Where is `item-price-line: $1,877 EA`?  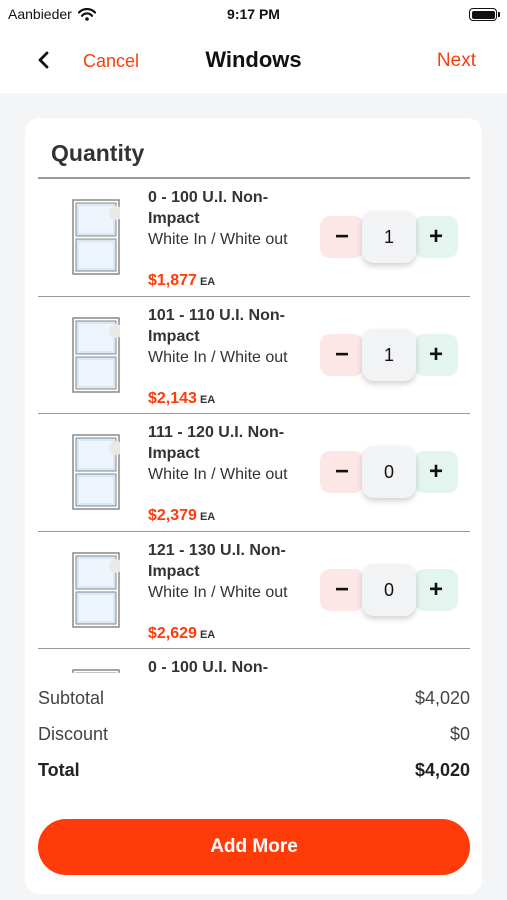 item-price-line: $1,877 EA is located at coordinates (181, 281).